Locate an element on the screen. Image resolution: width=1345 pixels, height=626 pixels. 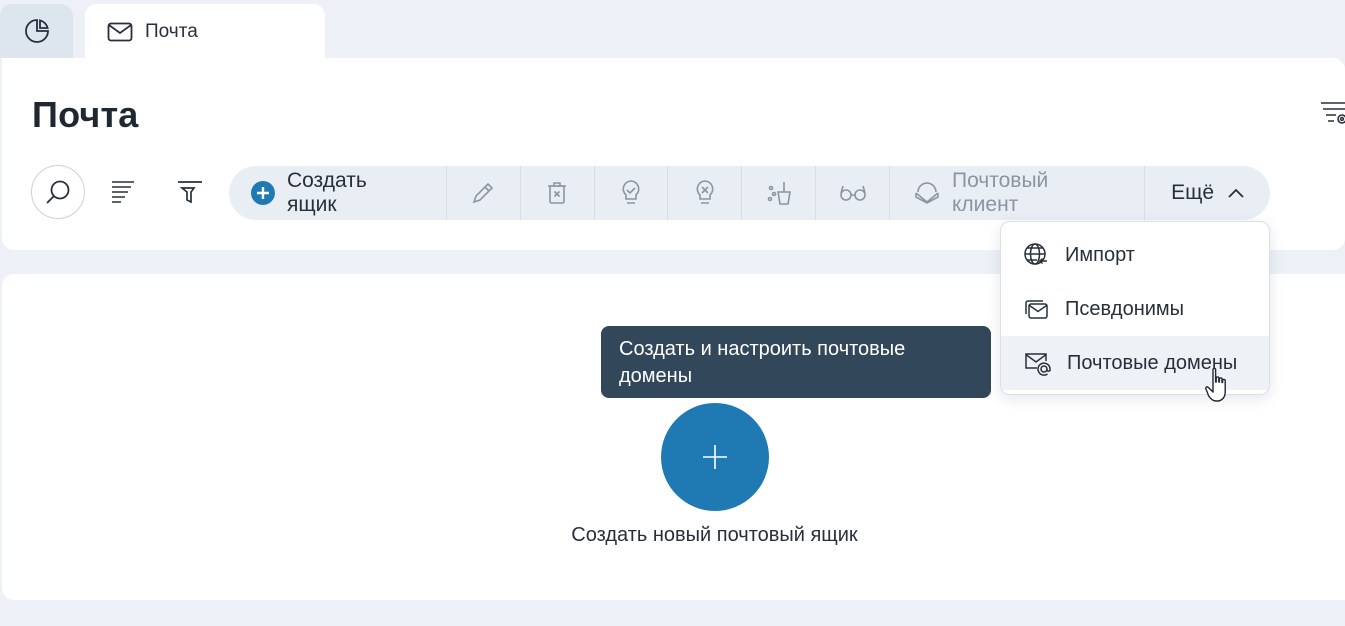
clear-button is located at coordinates (779, 193).